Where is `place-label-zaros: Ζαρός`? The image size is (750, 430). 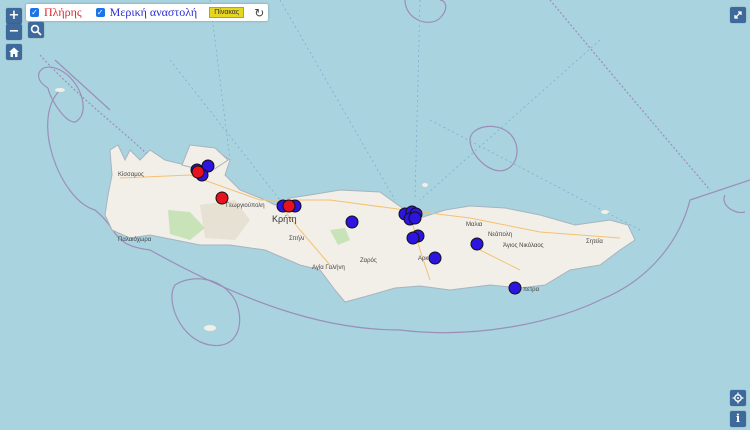
place-label-zaros: Ζαρός is located at coordinates (368, 261).